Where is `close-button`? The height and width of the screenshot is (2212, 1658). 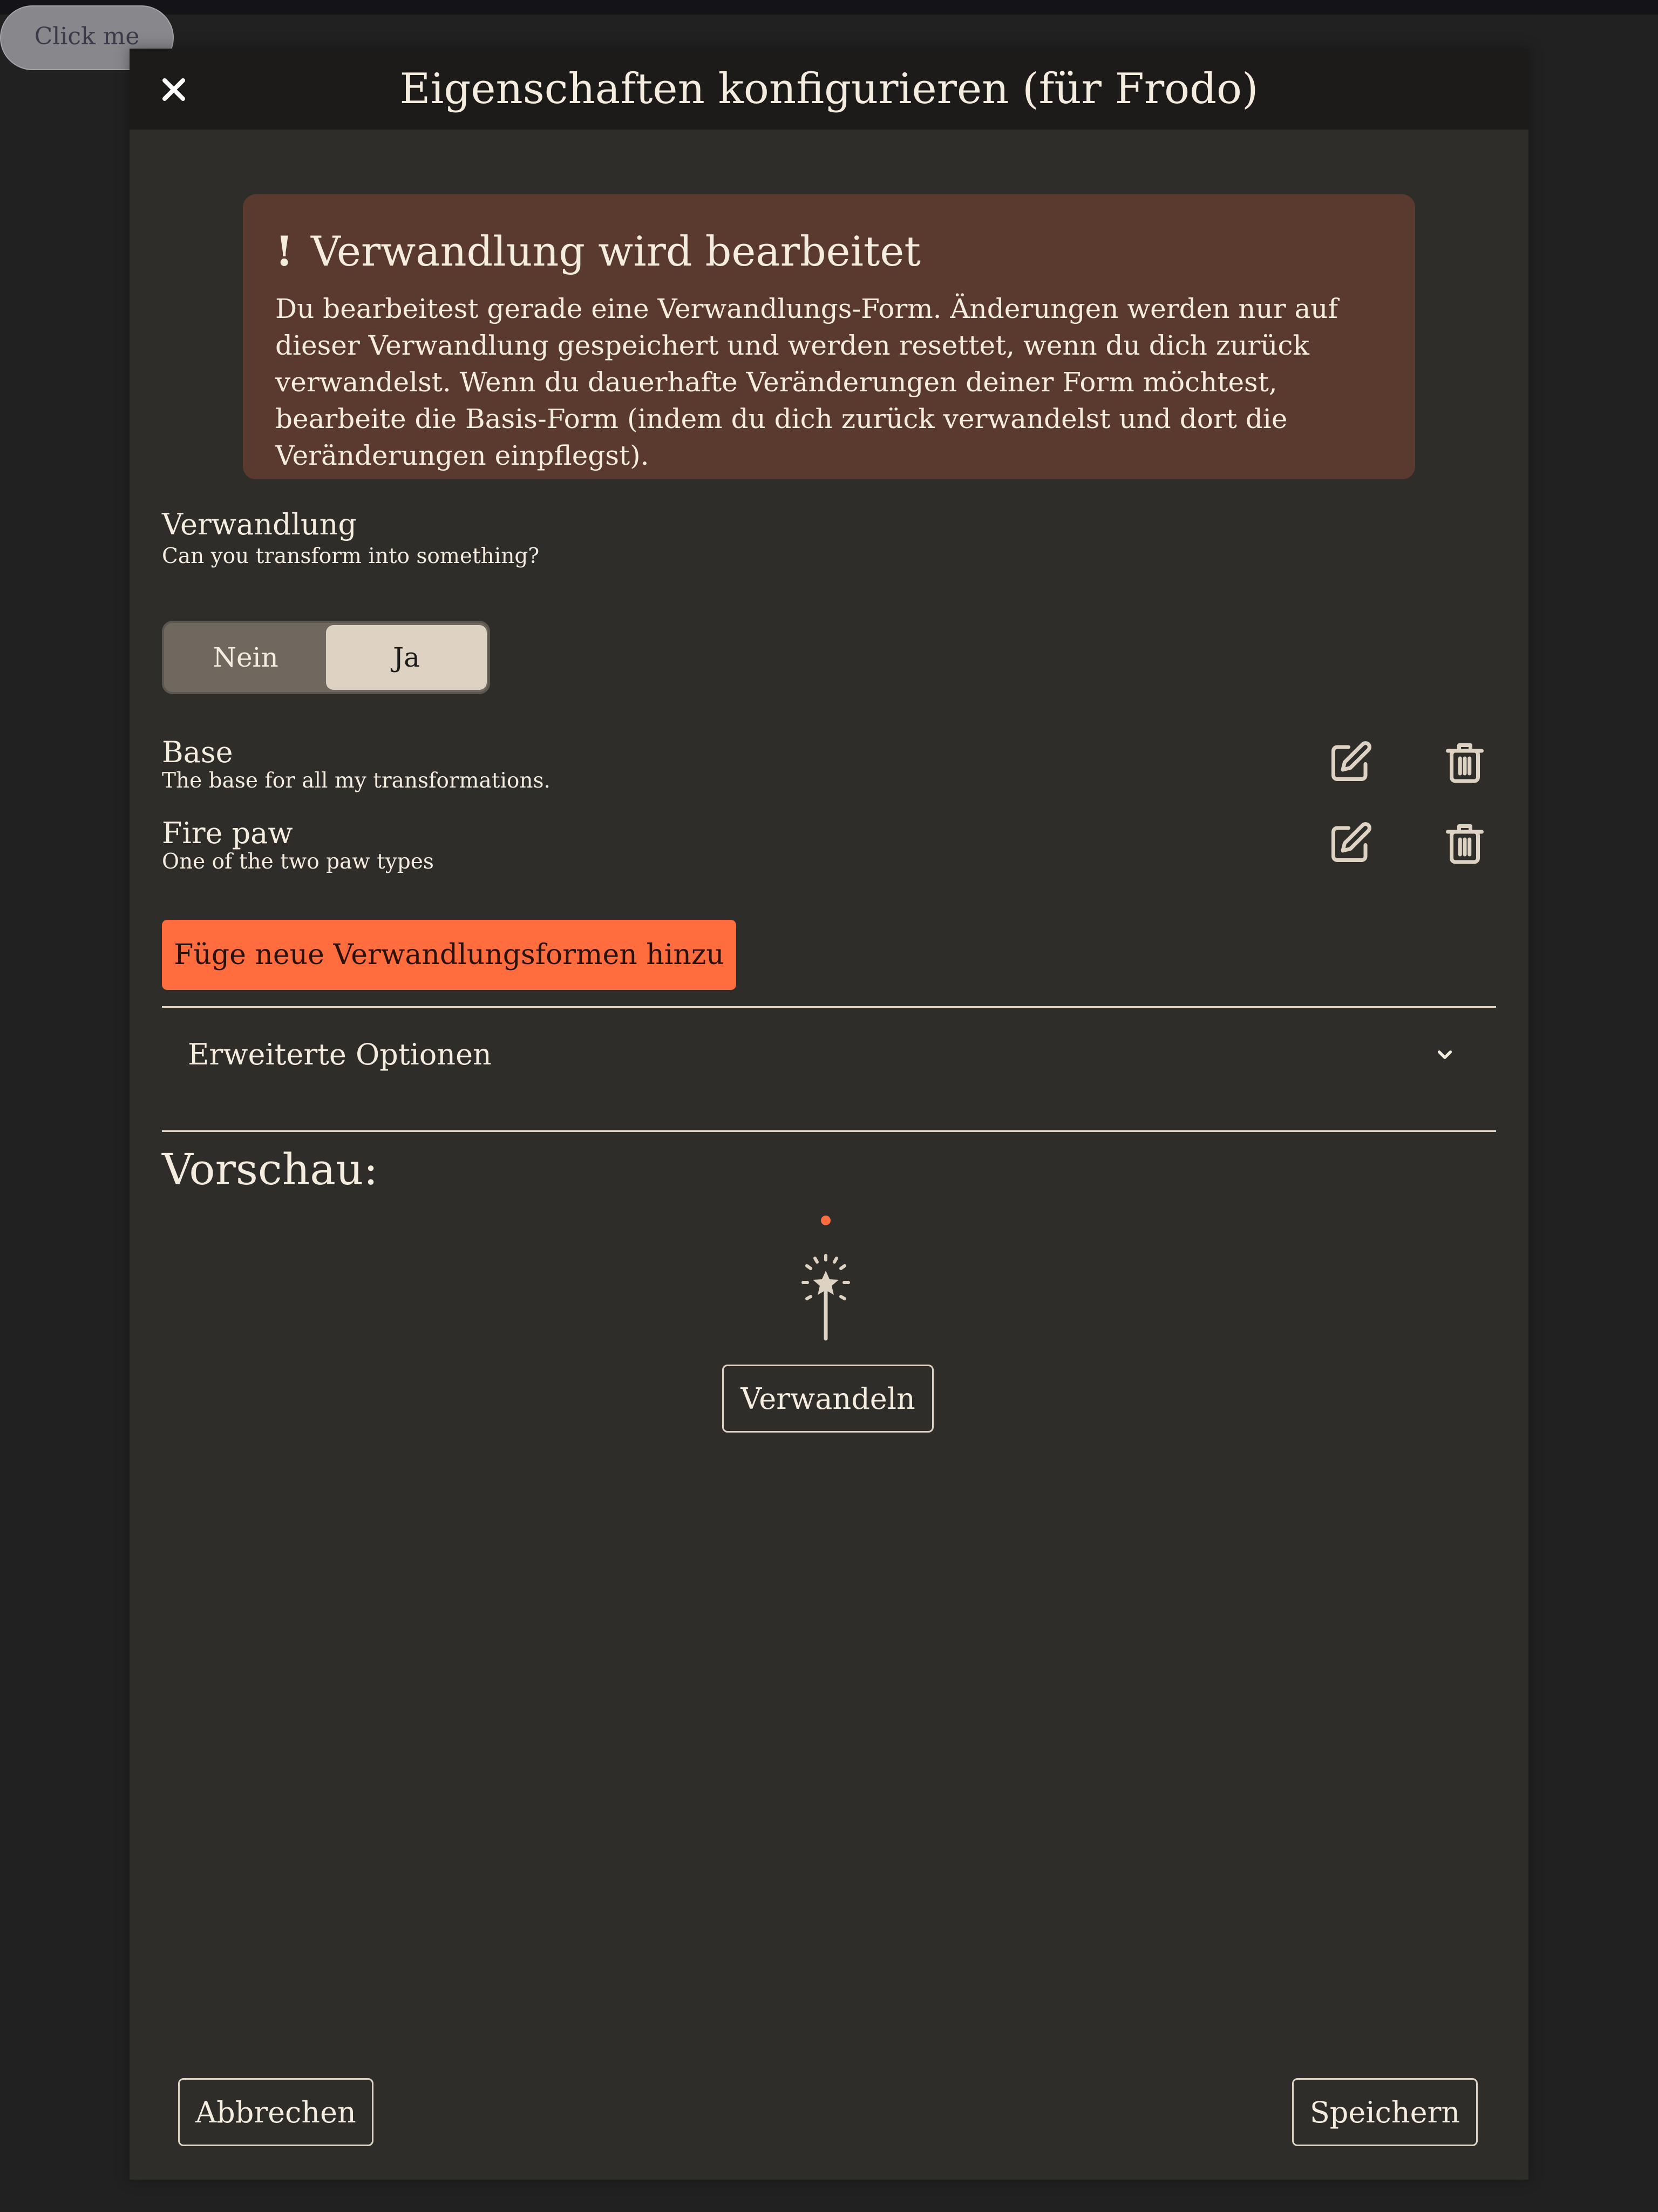
close-button is located at coordinates (173, 89).